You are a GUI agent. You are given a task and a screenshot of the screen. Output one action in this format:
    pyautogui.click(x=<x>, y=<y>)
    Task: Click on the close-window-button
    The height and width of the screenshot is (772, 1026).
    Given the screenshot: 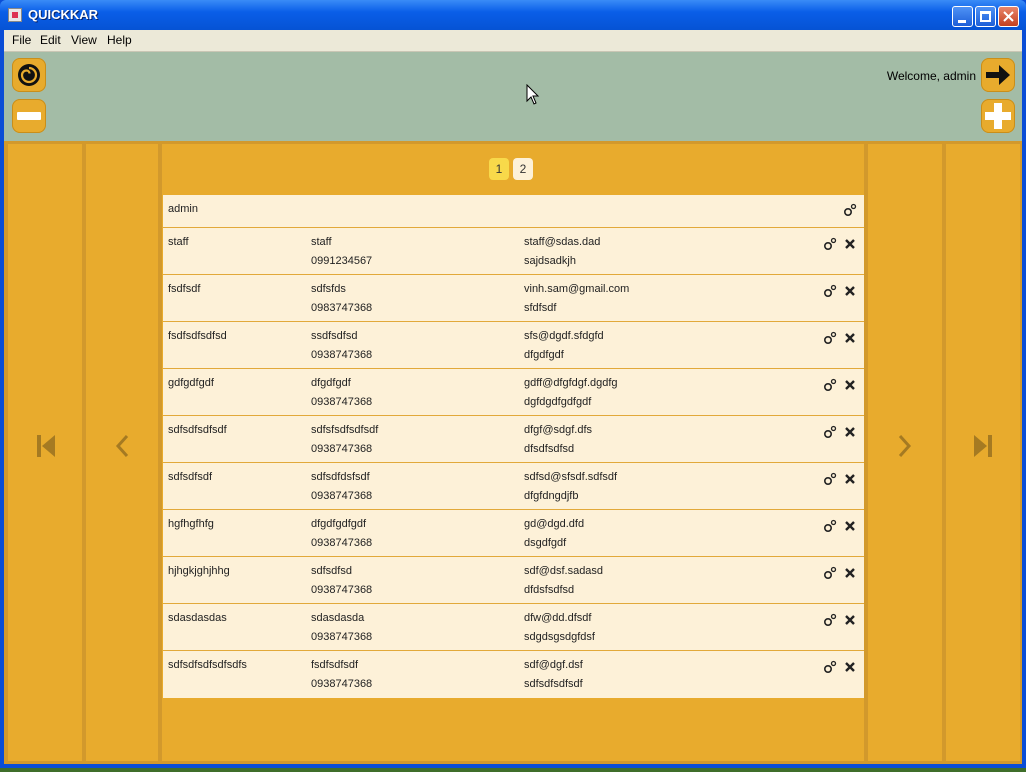 What is the action you would take?
    pyautogui.click(x=1008, y=16)
    